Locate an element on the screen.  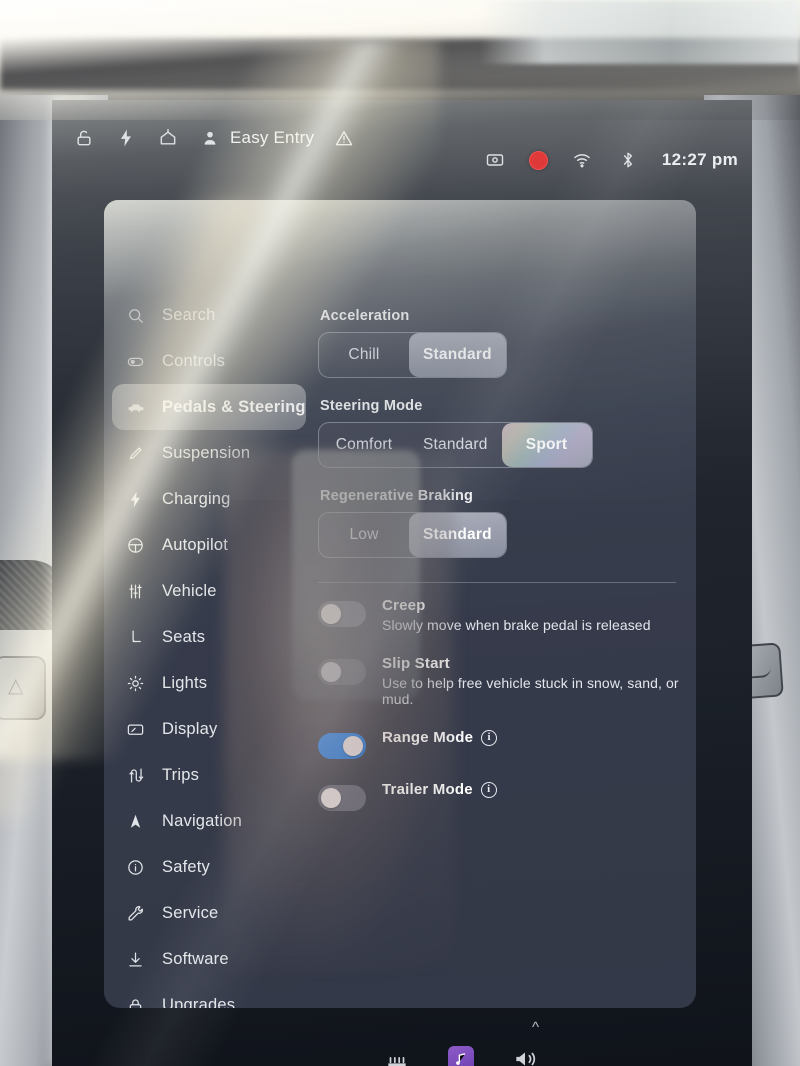
steering-mode-title: Steering Mode is located at coordinates (371, 406).